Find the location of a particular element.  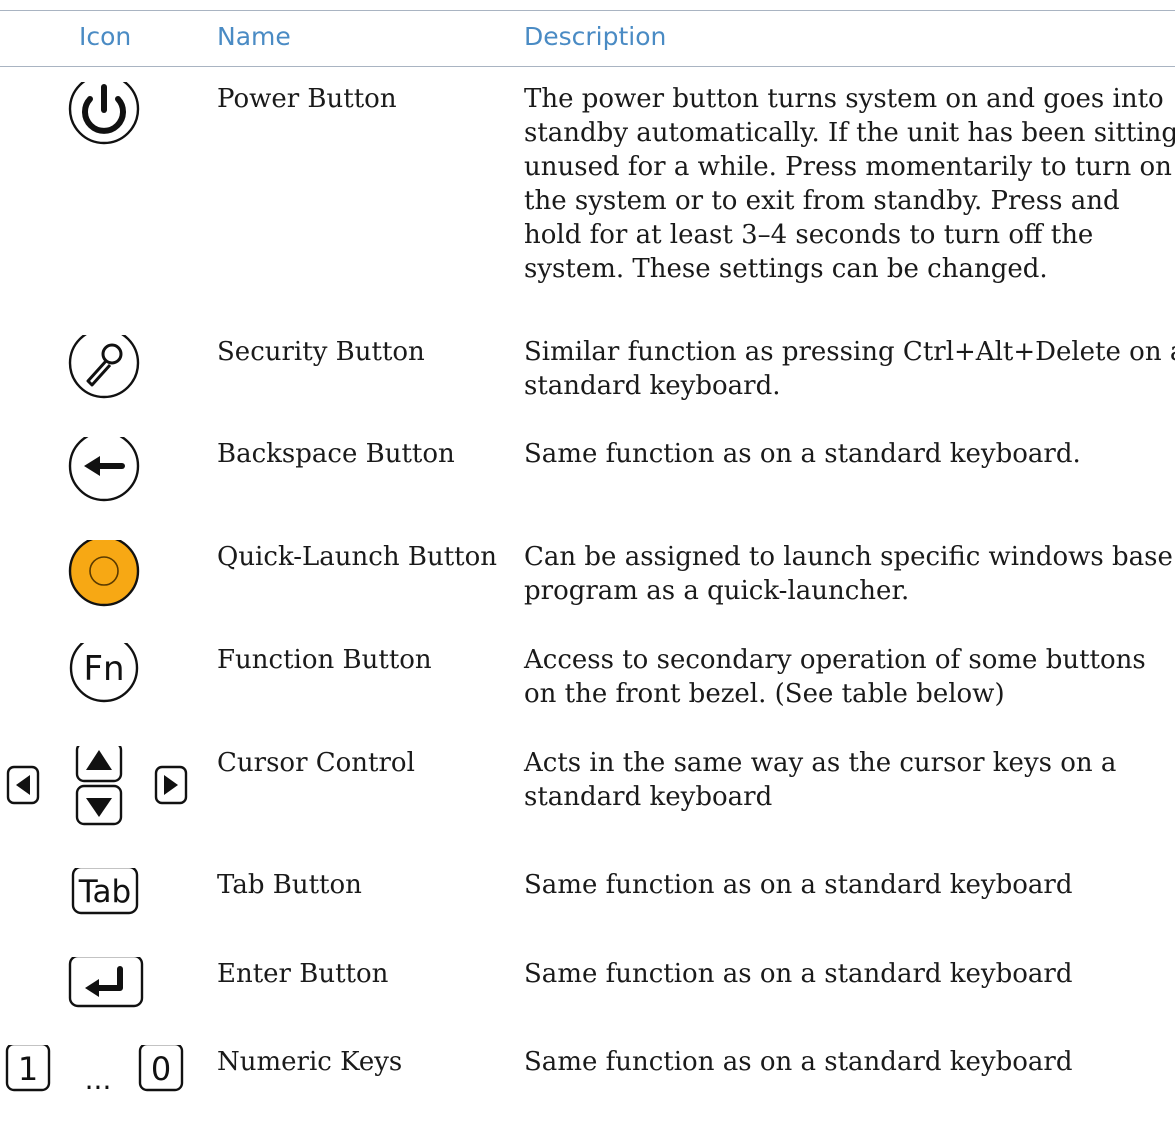

table-header-rule is located at coordinates (587, 66).